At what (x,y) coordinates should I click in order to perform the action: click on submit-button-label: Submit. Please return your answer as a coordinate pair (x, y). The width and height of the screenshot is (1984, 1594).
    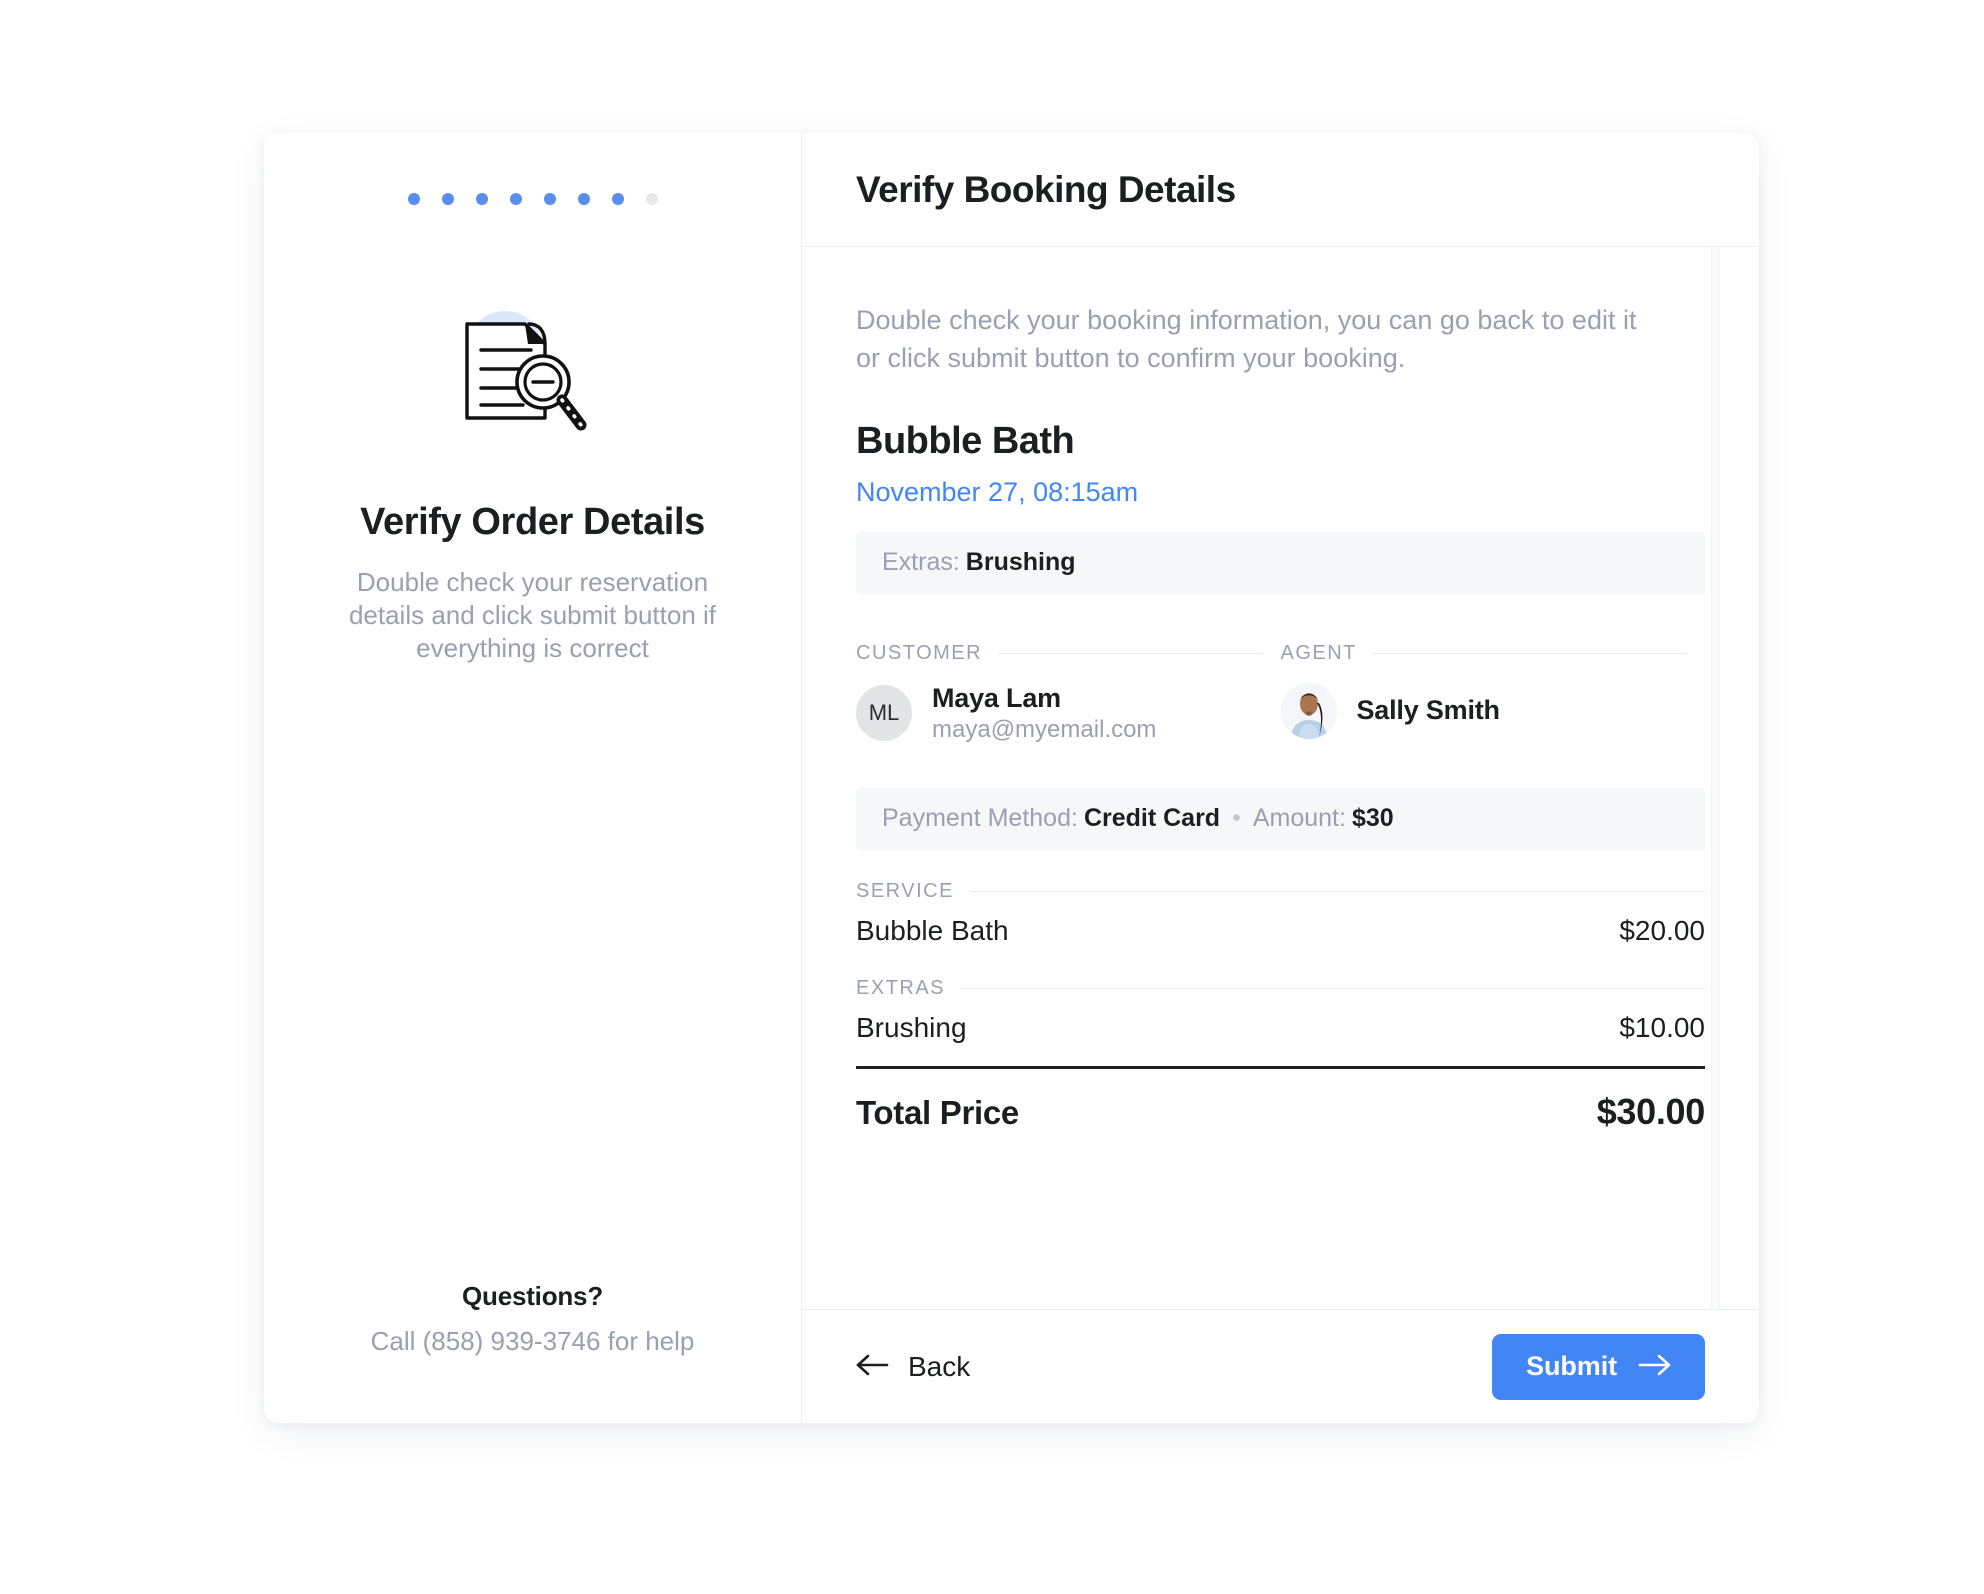
    Looking at the image, I should click on (1571, 1366).